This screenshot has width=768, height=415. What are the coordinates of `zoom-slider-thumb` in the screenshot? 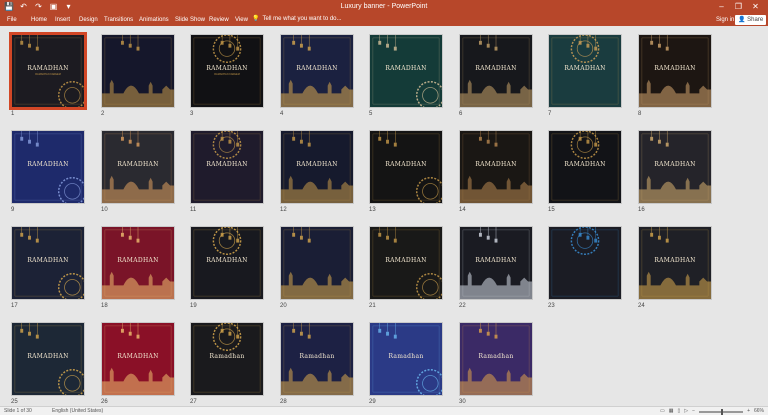 It's located at (722, 411).